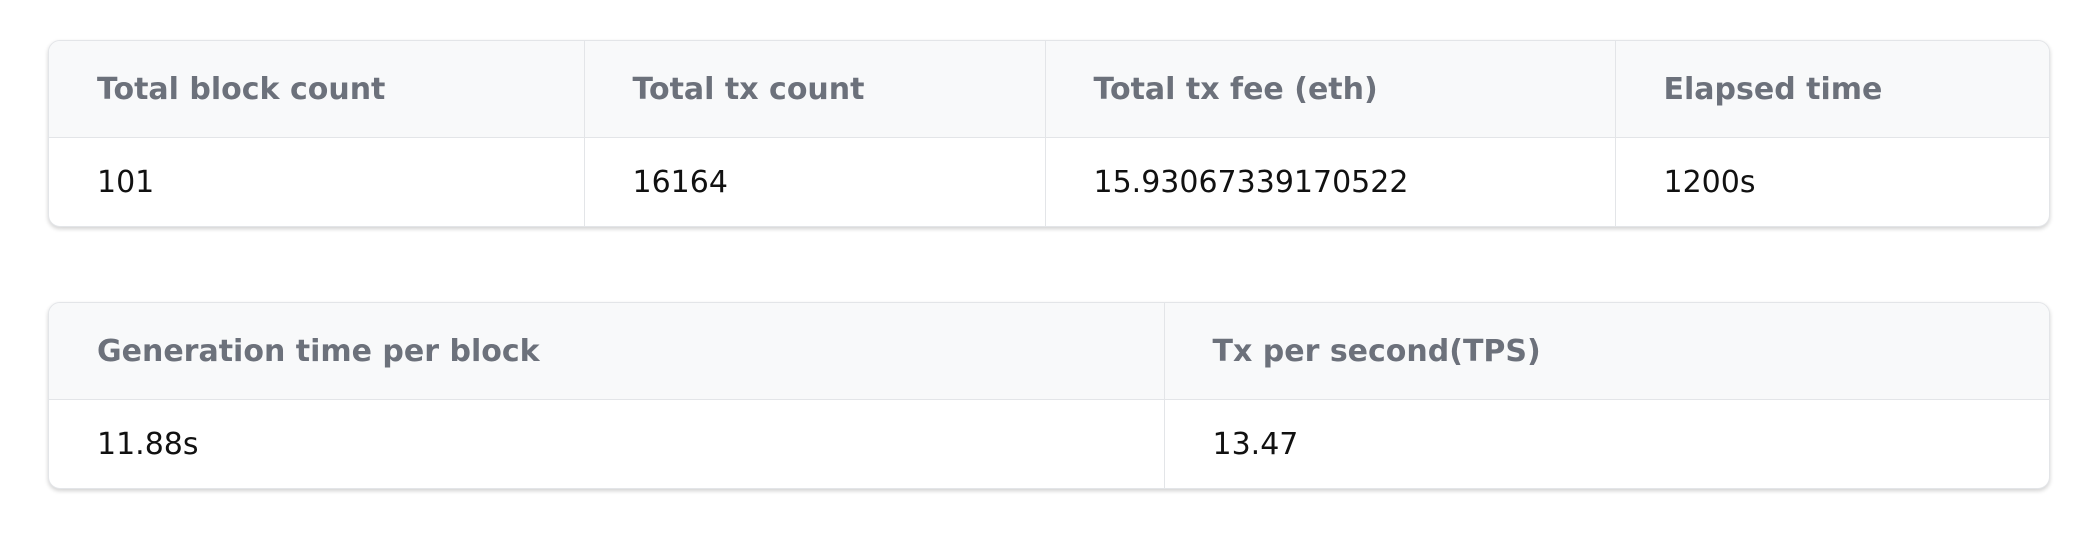  What do you see at coordinates (317, 89) in the screenshot?
I see `header-total-block-count: Total block count` at bounding box center [317, 89].